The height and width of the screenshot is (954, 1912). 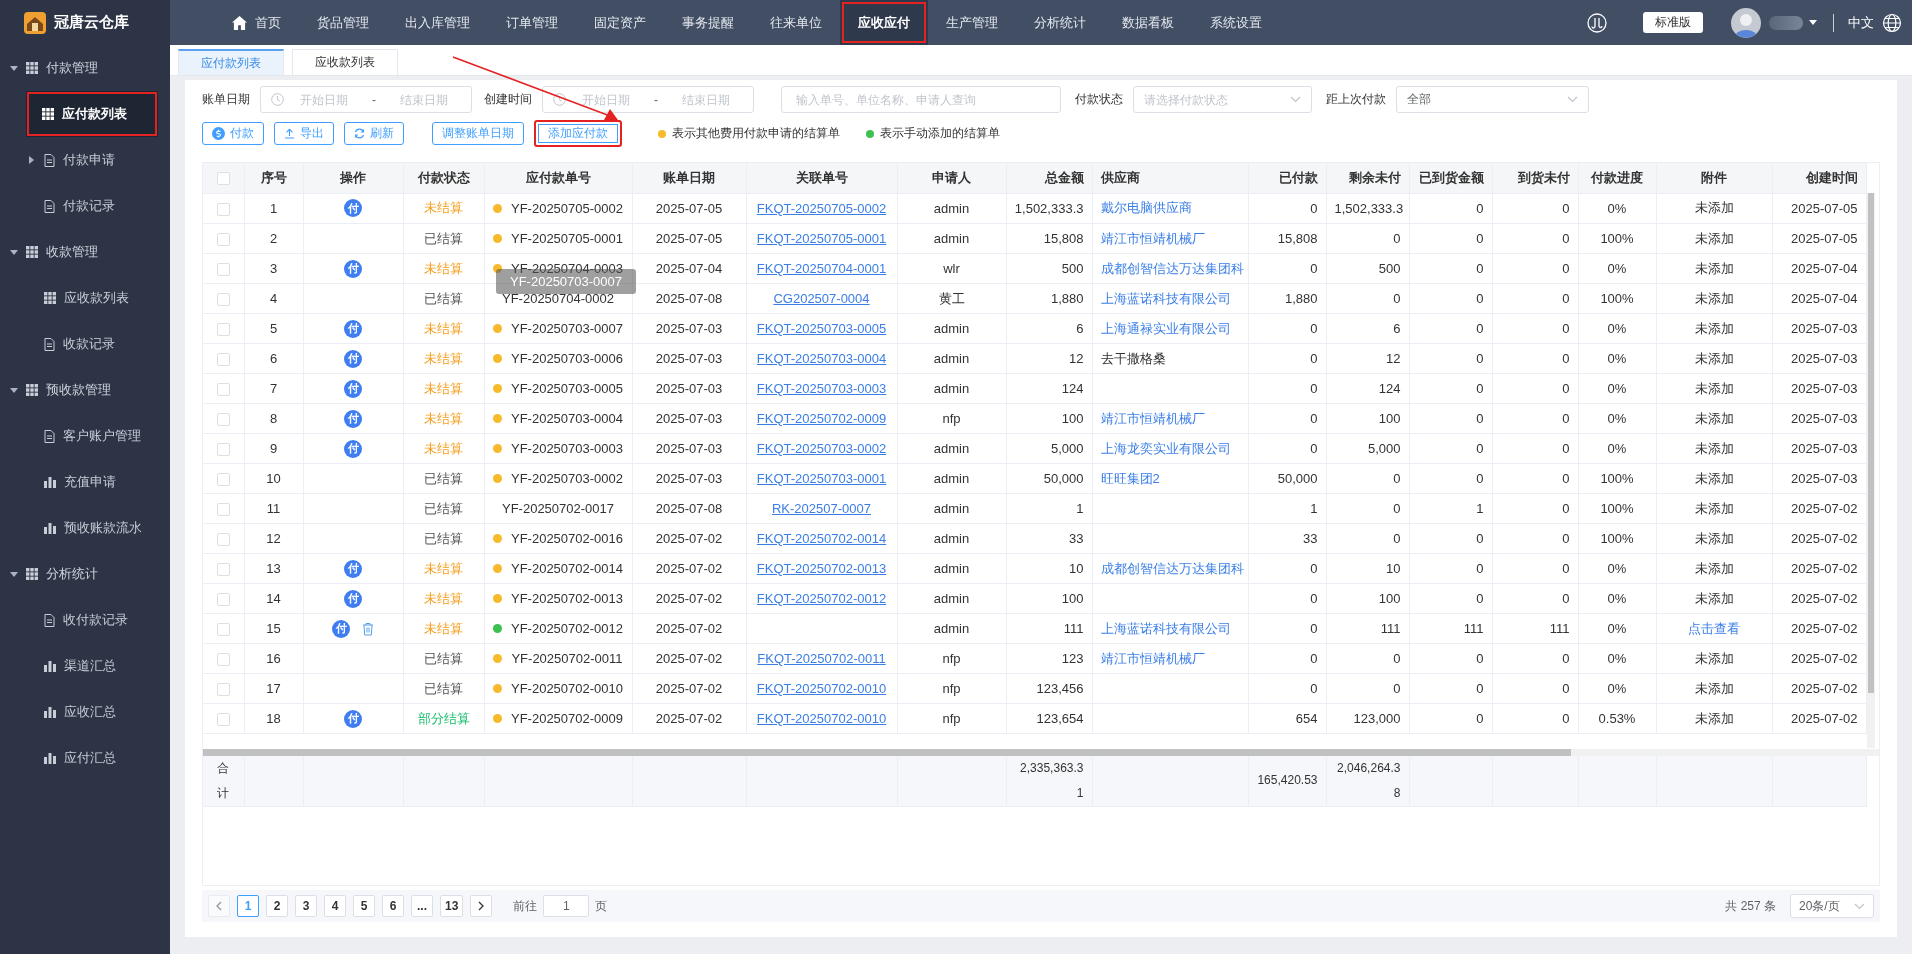 I want to click on menu-item: 应付款列表, so click(x=92, y=114).